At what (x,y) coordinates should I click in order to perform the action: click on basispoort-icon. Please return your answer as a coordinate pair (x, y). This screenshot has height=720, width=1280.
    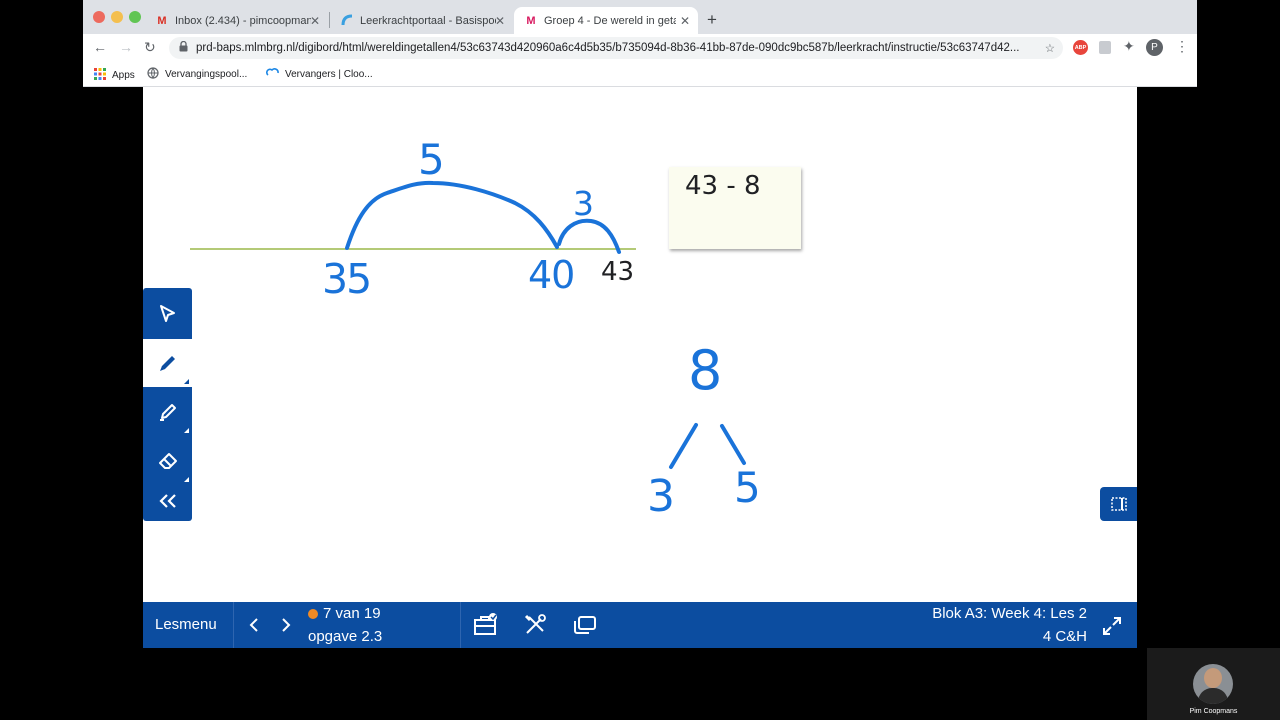
    Looking at the image, I should click on (347, 21).